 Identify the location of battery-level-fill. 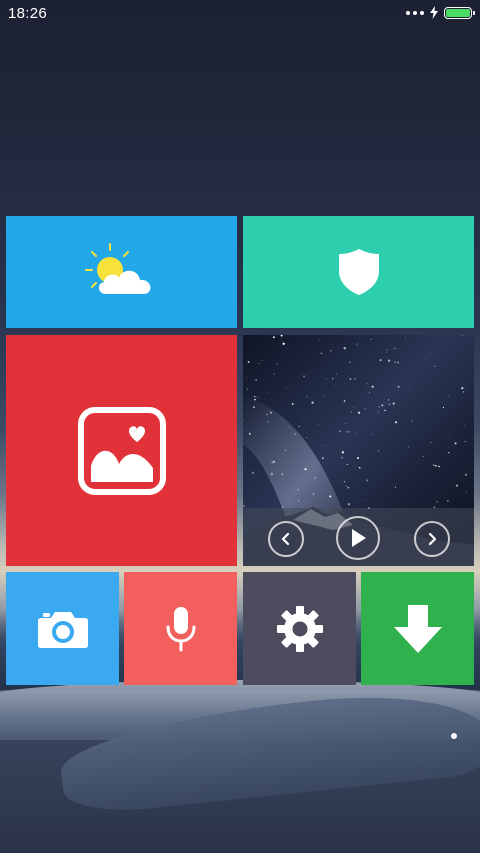
(458, 12).